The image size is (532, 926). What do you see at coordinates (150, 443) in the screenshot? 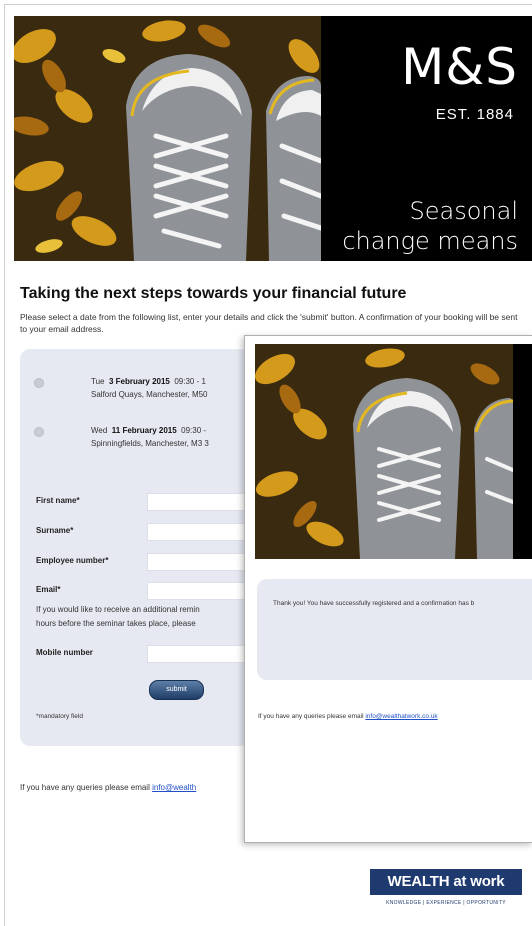
I see `seminar-2-venue: Spinningfields, Manchester, M3 3` at bounding box center [150, 443].